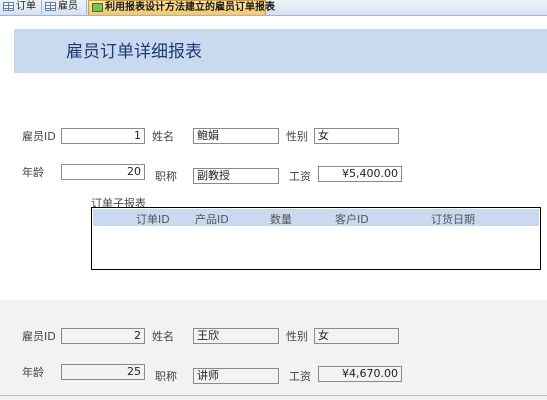 The image size is (547, 400). Describe the element at coordinates (26, 6) in the screenshot. I see `tab-label: 订单` at that location.